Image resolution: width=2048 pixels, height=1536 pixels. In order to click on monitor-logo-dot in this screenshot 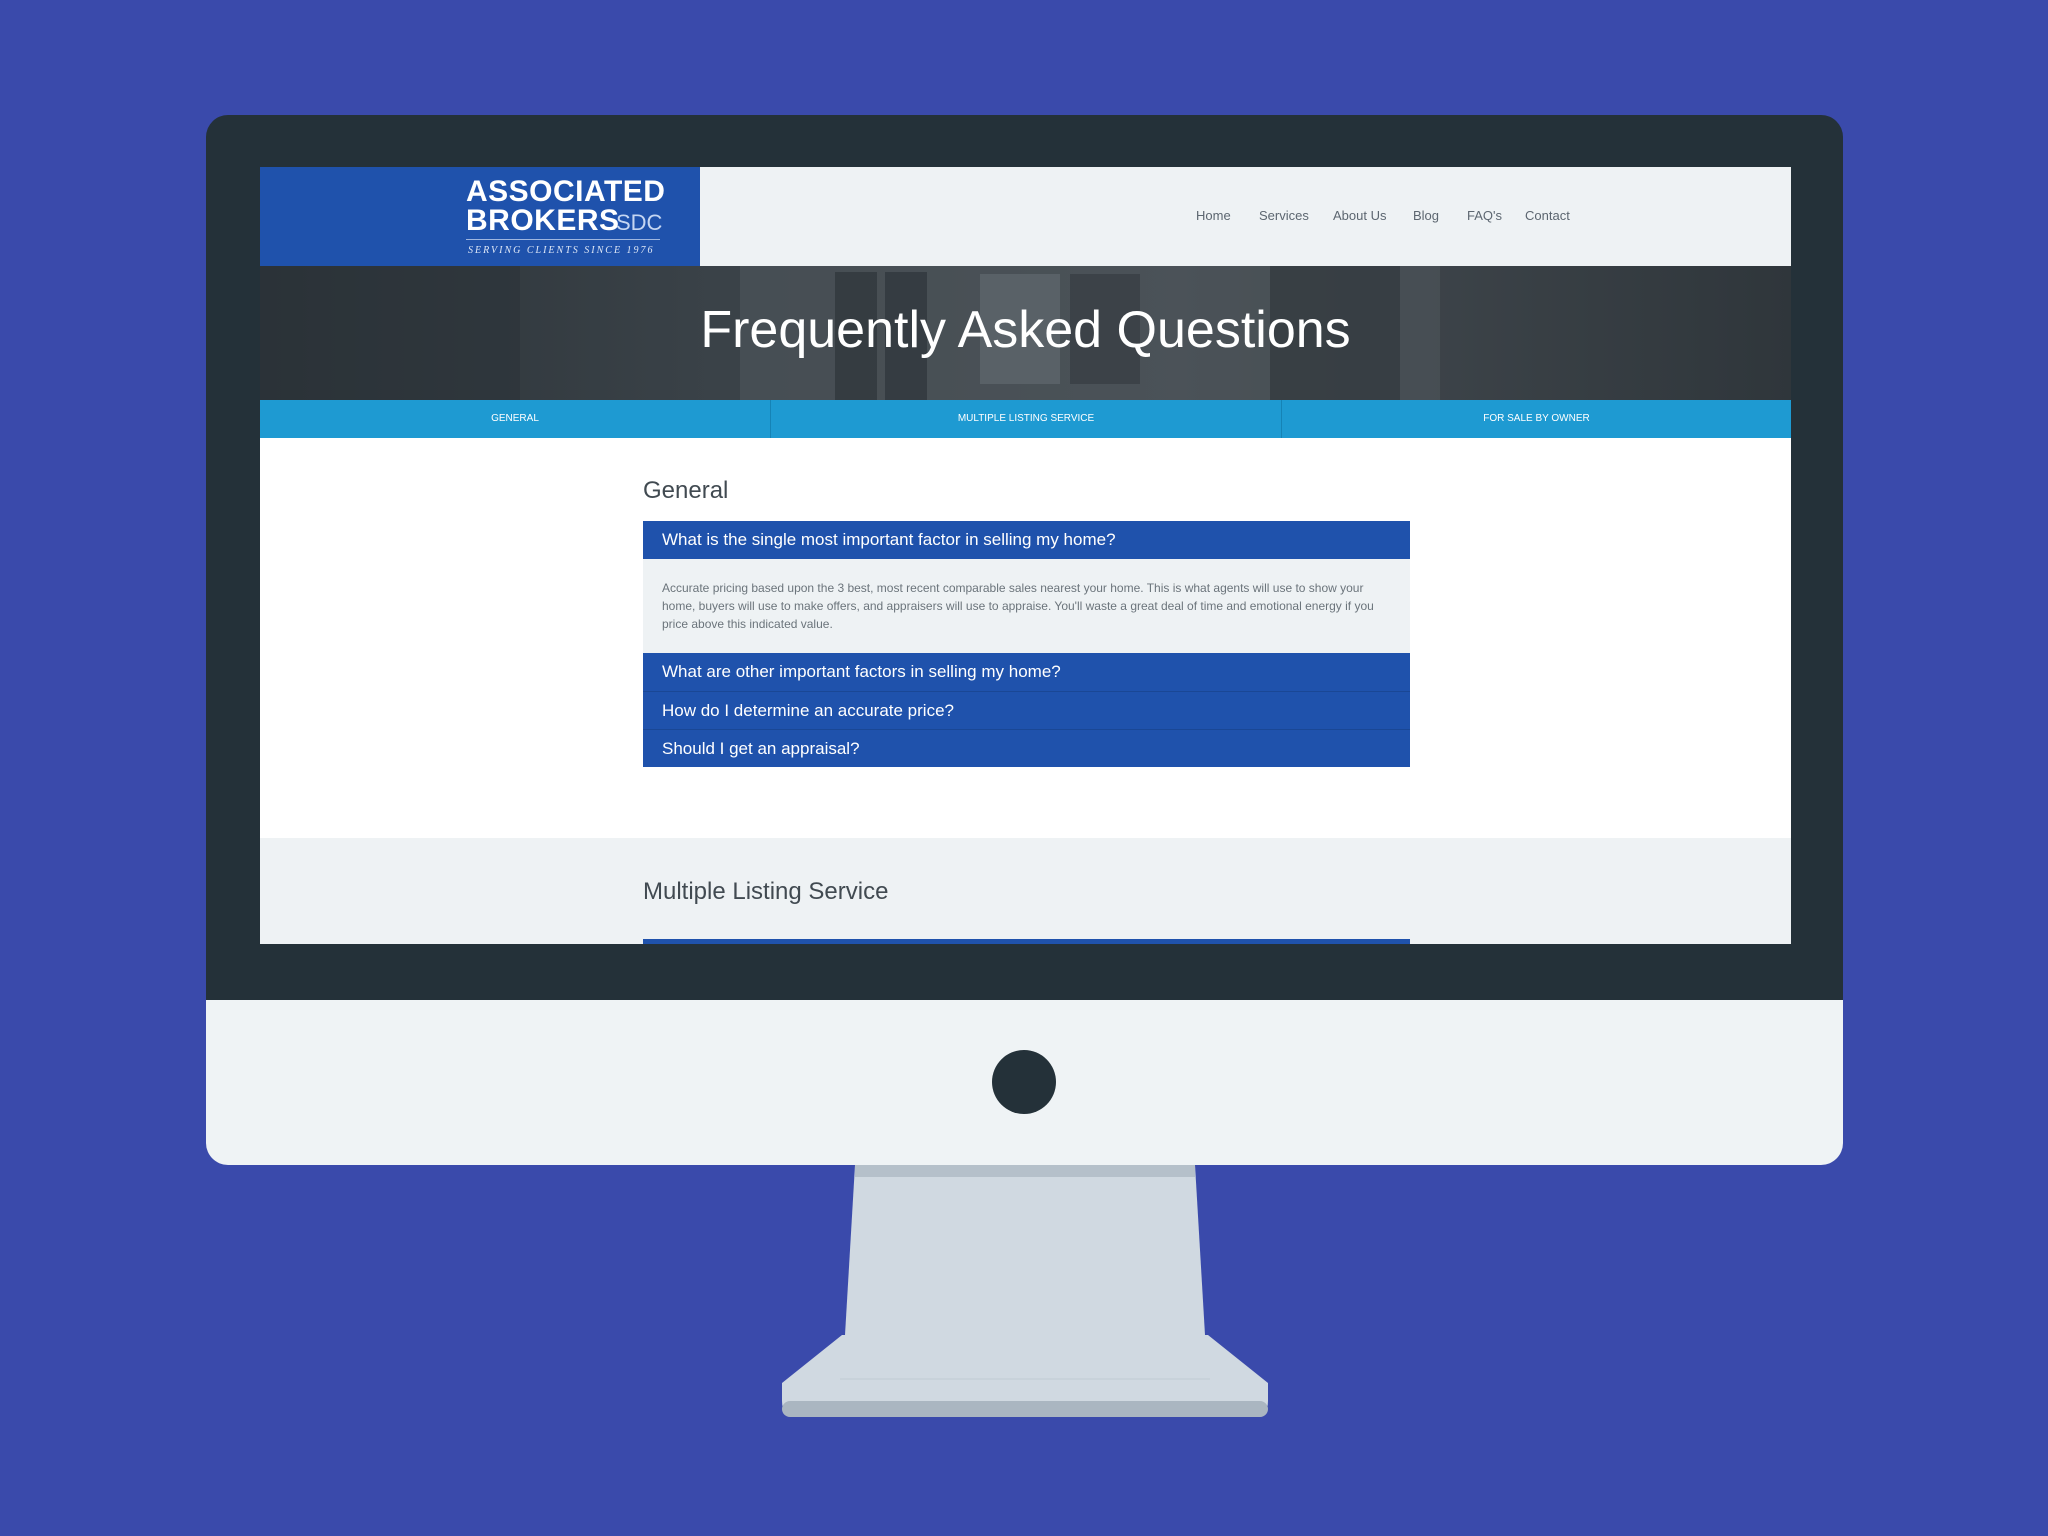, I will do `click(1024, 1082)`.